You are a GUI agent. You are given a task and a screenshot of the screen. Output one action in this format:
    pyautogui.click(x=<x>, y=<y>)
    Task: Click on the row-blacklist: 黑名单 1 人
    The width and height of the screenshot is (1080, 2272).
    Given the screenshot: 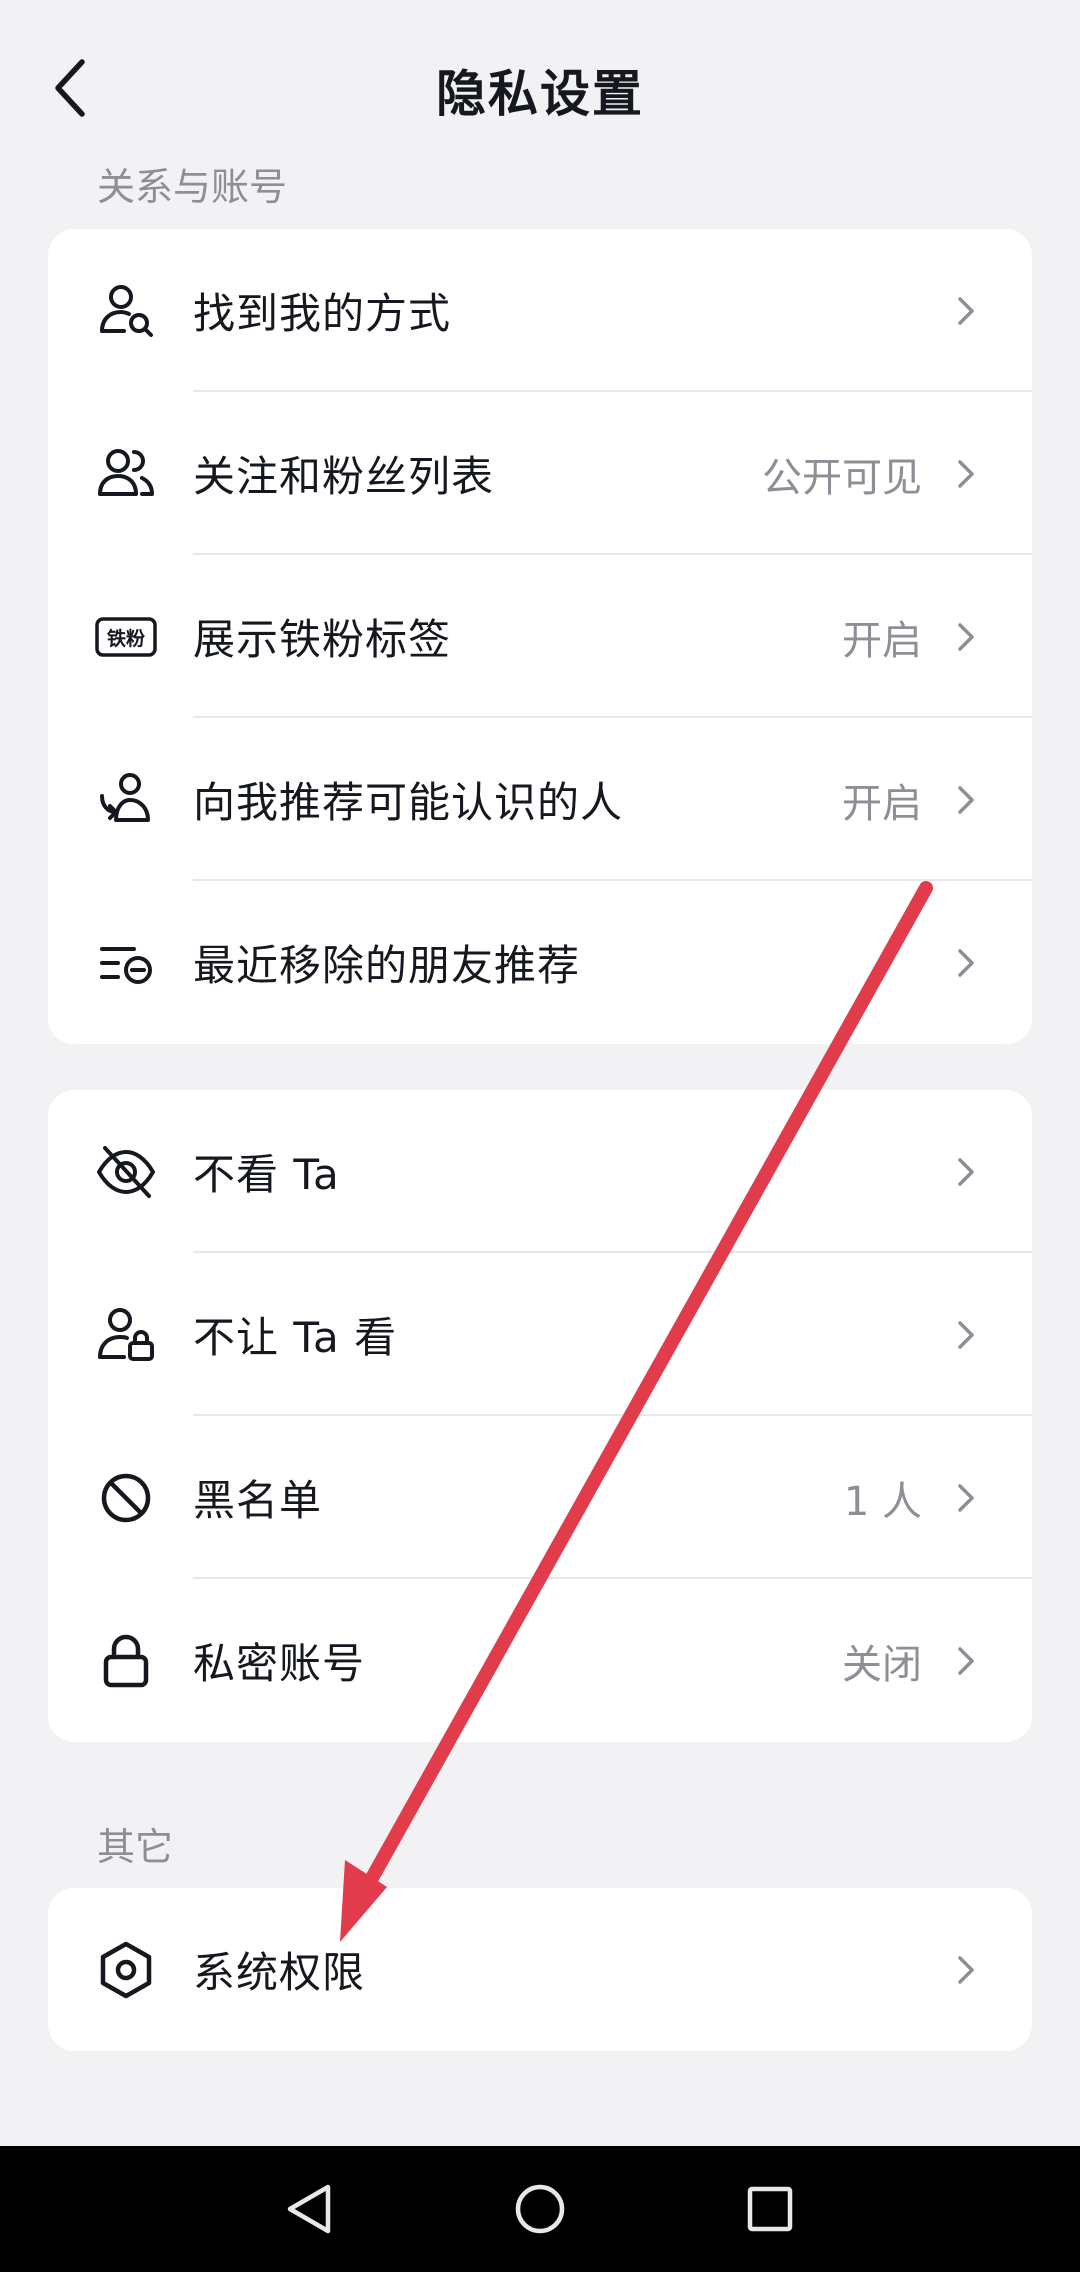 What is the action you would take?
    pyautogui.click(x=540, y=1497)
    